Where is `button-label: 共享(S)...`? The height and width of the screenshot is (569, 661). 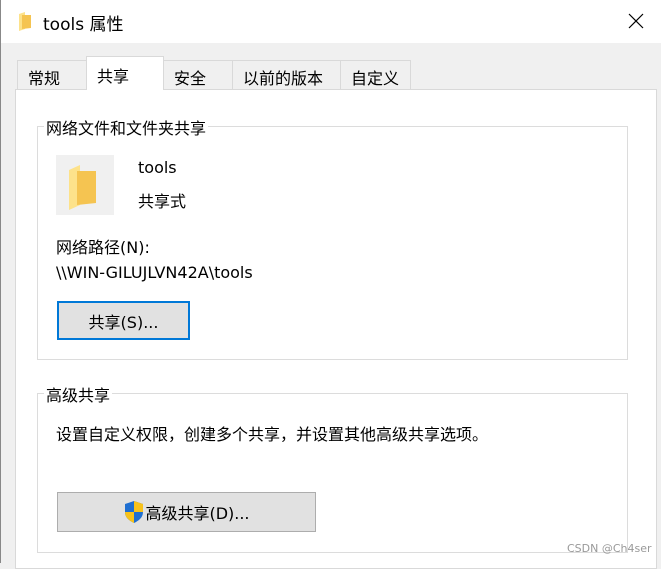
button-label: 共享(S)... is located at coordinates (123, 322).